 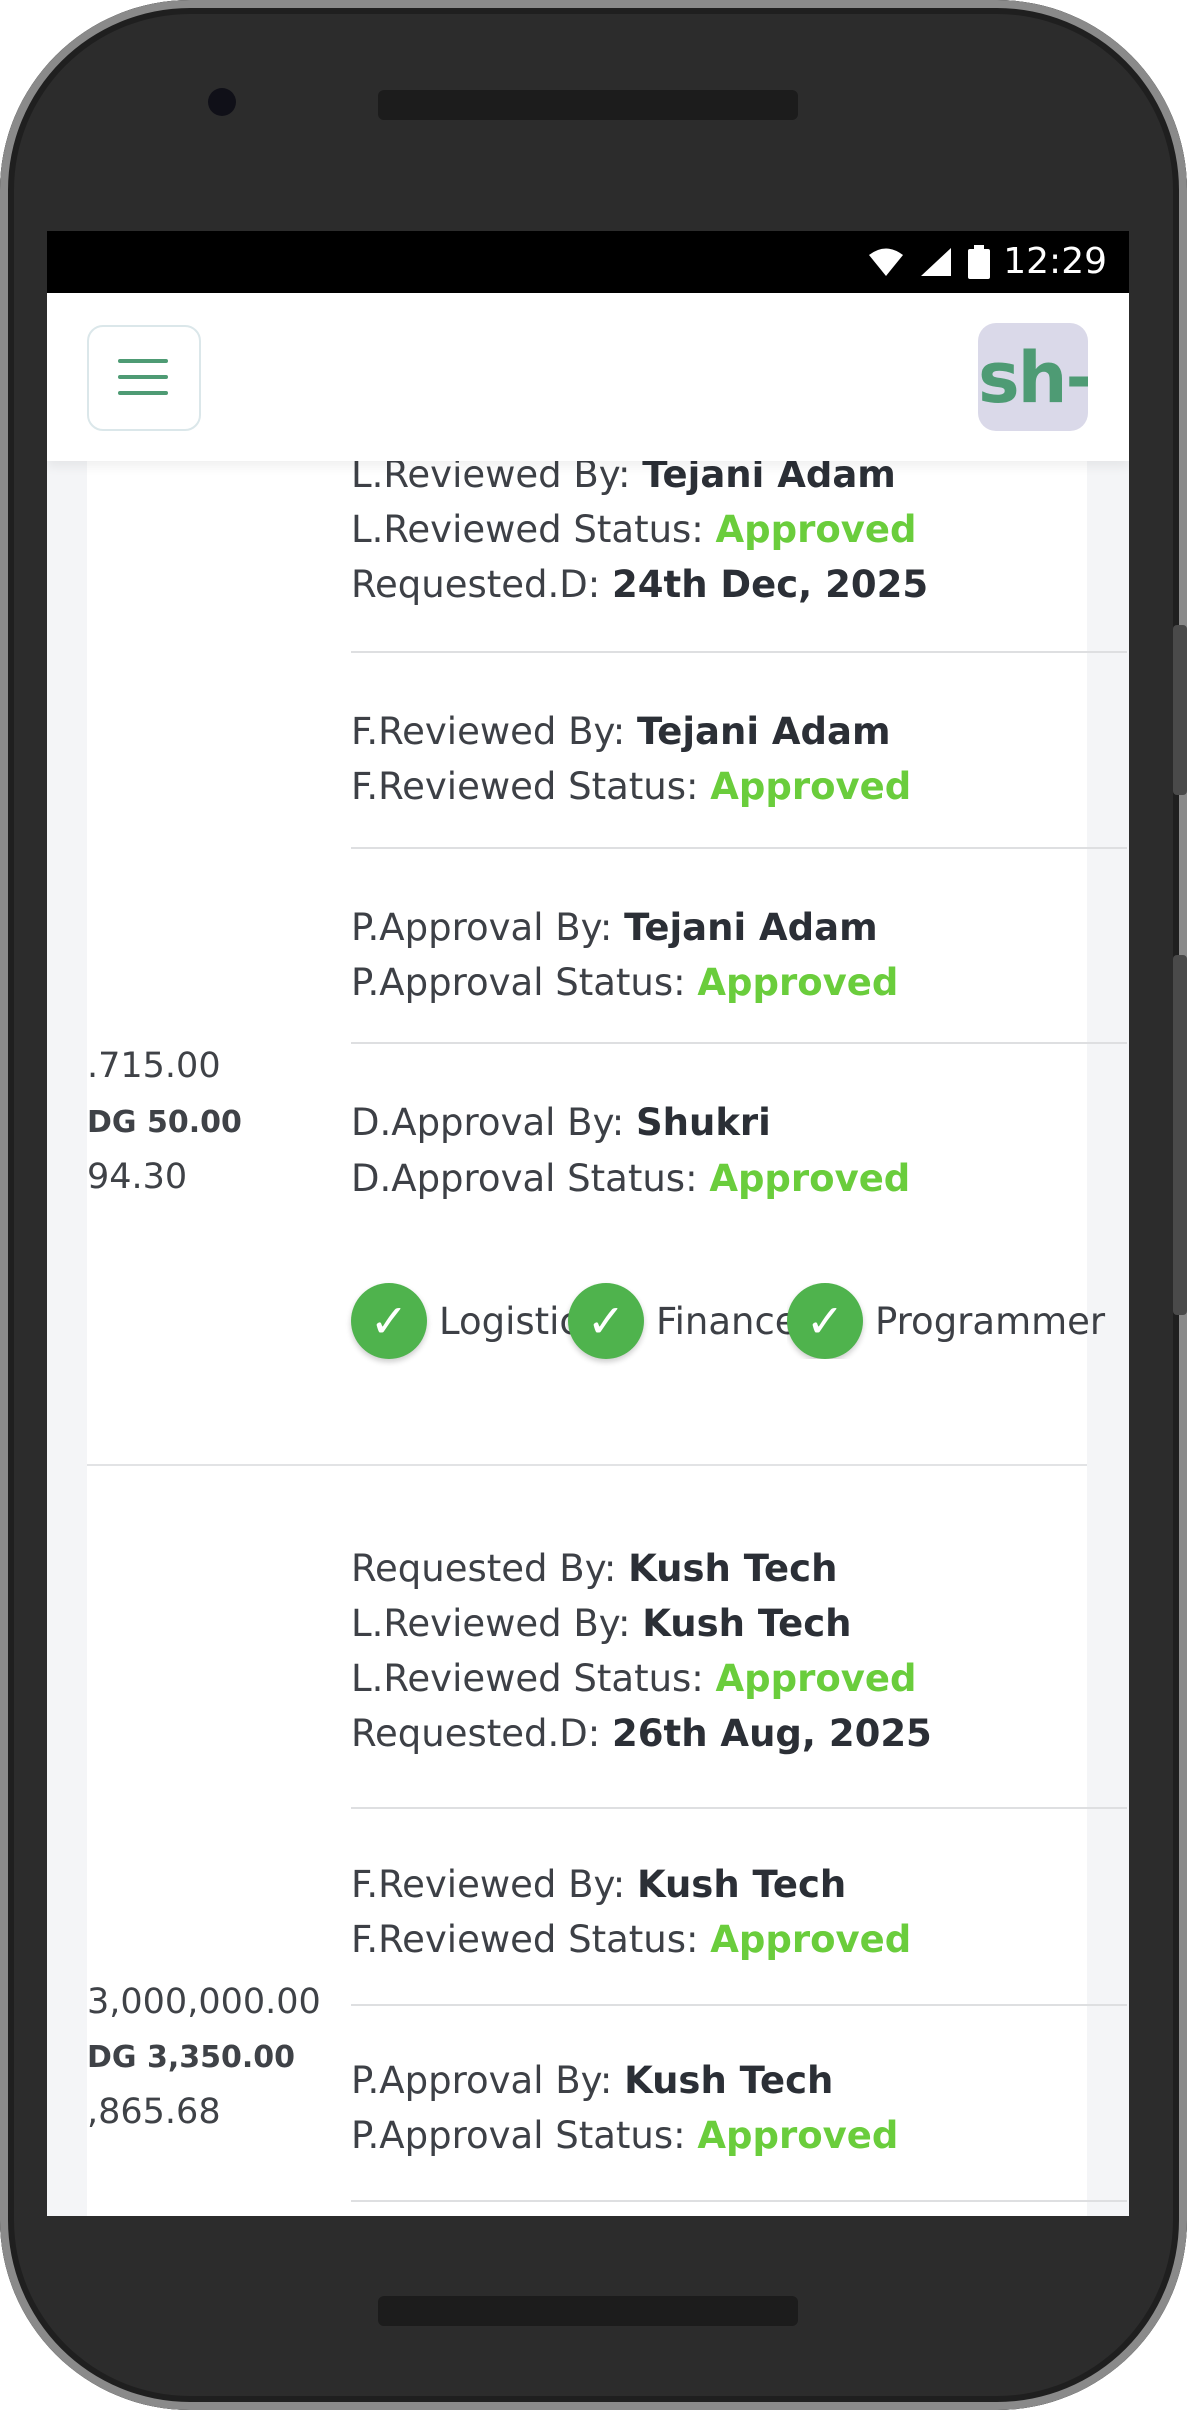 I want to click on app-header: sh-S, so click(x=588, y=377).